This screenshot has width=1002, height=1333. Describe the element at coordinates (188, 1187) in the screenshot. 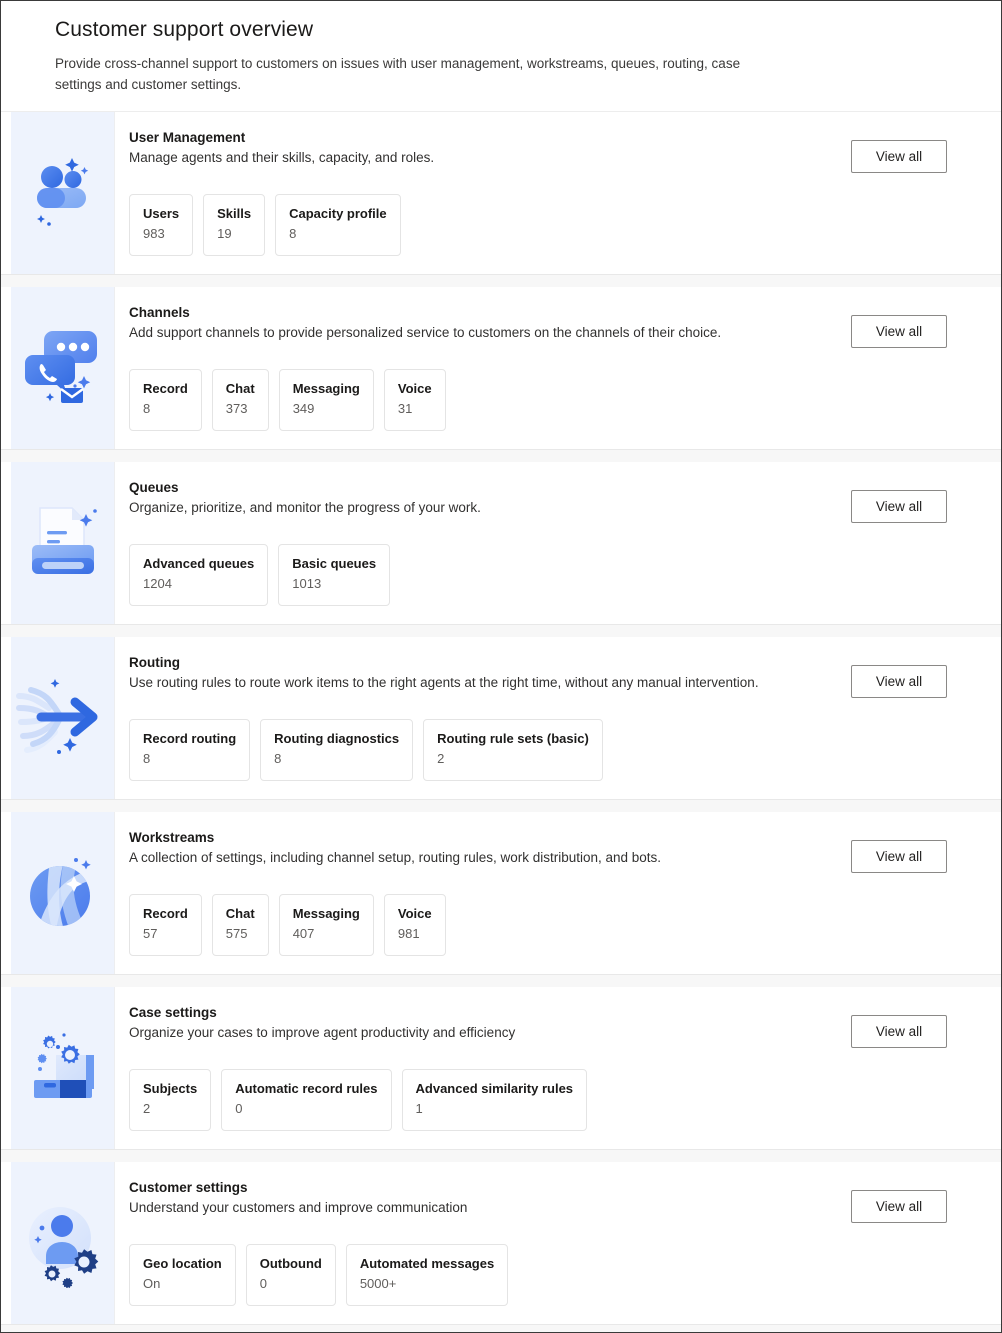

I see `card-title: Customer settings` at that location.